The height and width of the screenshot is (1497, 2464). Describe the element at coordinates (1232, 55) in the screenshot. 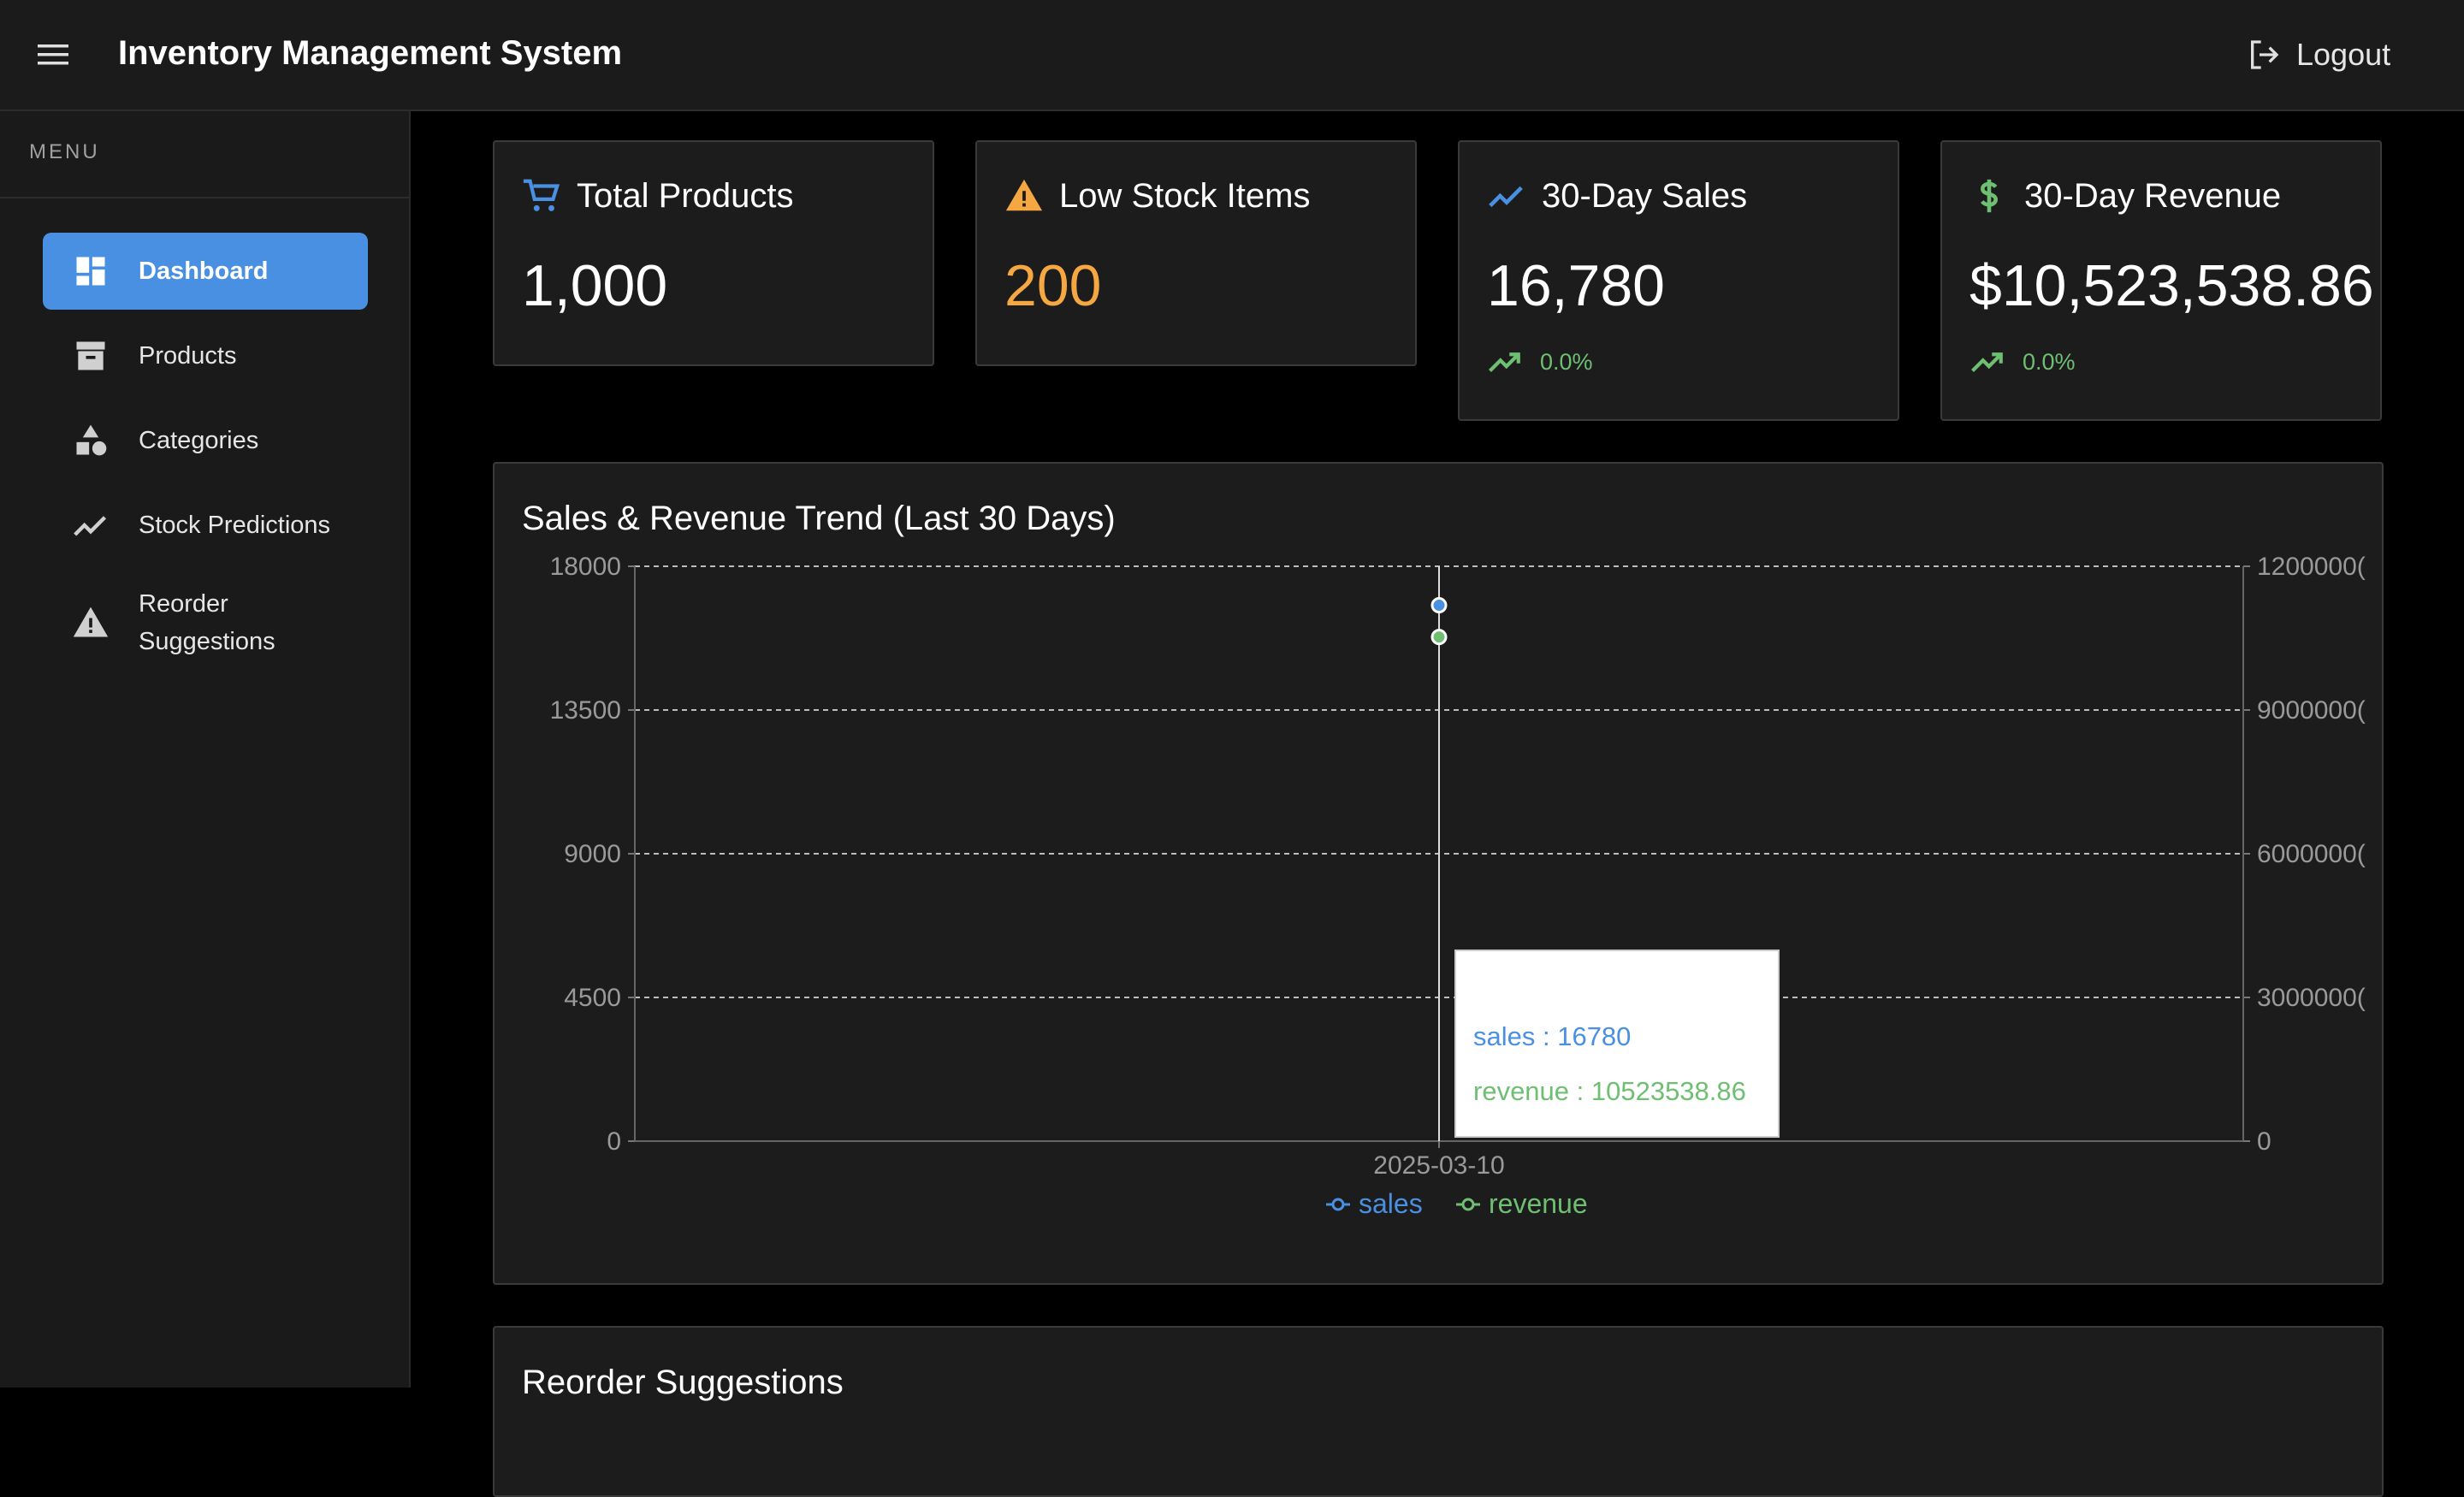

I see `app-bar: Inventory Management System Logout` at that location.